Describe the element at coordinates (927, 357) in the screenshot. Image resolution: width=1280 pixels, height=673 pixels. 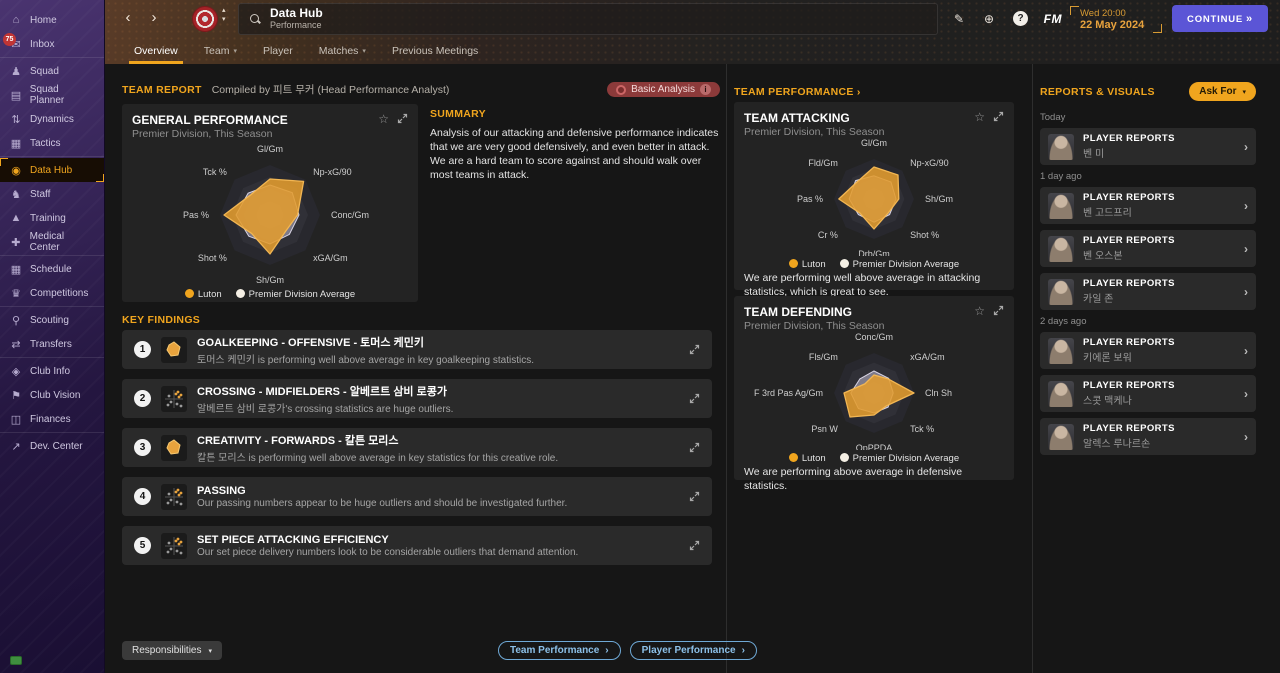
I see `svg-text: xGA/Gm` at that location.